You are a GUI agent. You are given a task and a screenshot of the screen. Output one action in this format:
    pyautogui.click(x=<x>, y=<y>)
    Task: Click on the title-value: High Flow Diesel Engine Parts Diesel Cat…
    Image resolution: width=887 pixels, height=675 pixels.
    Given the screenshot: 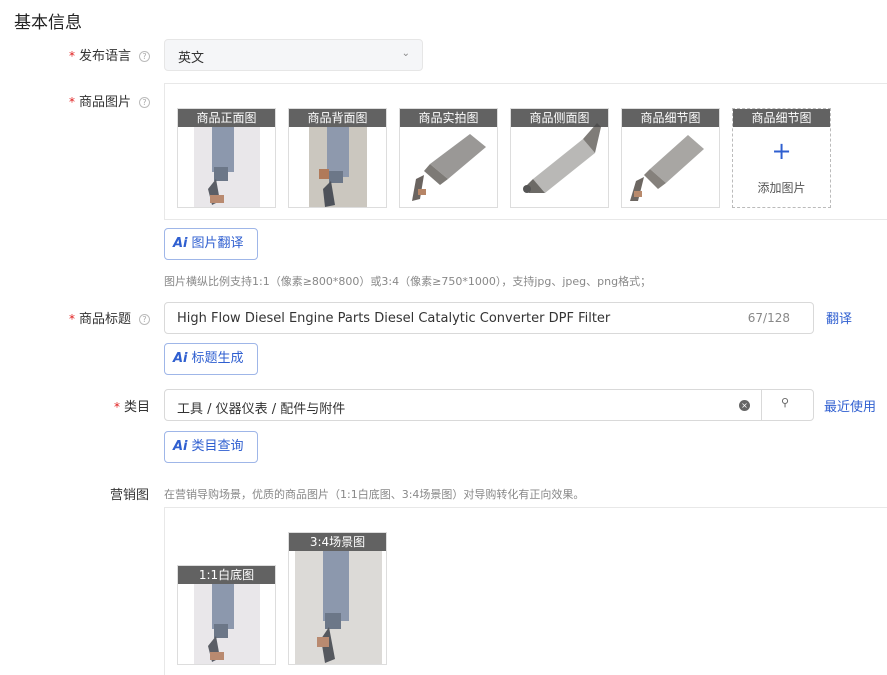 What is the action you would take?
    pyautogui.click(x=394, y=318)
    